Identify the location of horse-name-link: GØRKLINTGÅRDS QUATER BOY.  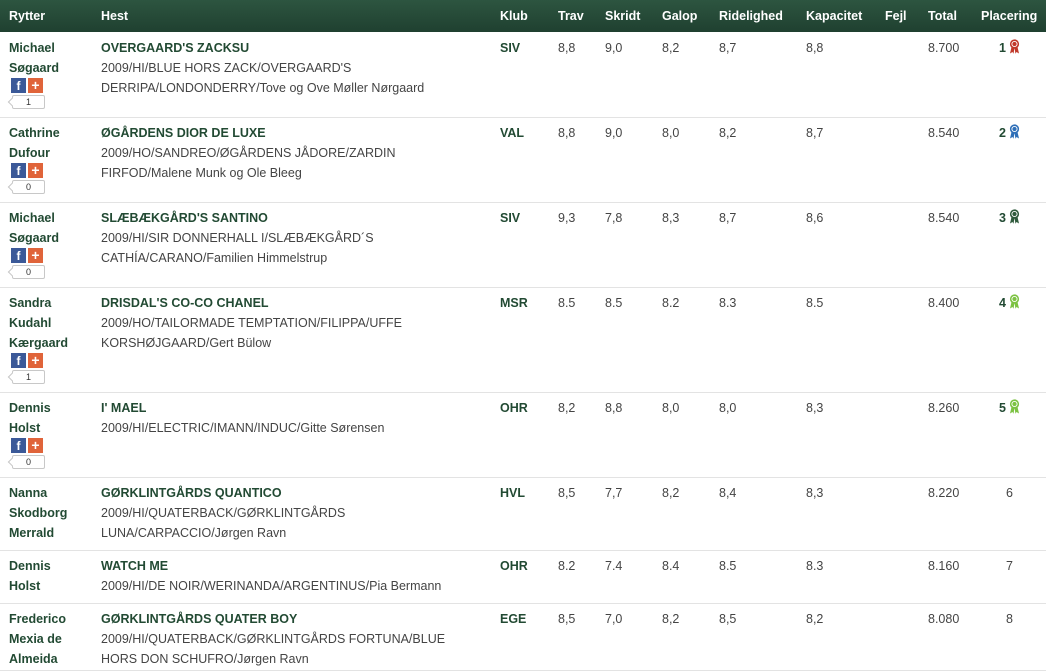
(281, 619).